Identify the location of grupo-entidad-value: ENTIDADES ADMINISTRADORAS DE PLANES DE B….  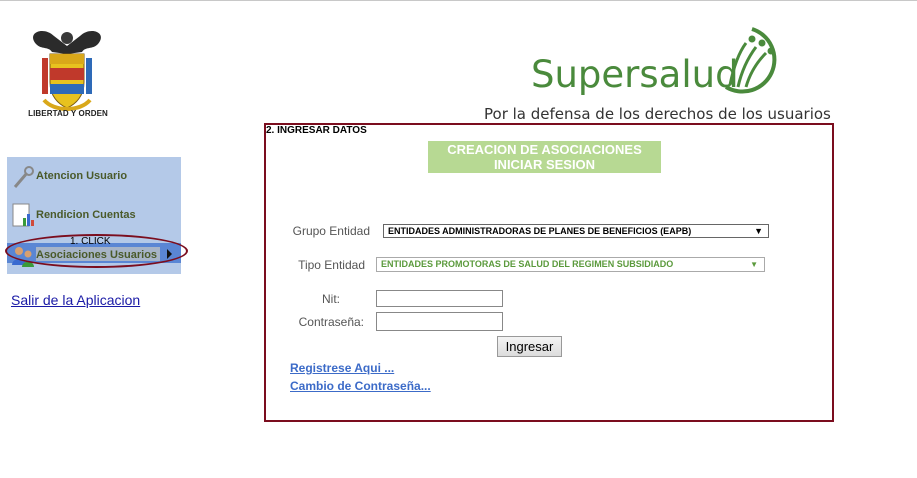
(540, 231).